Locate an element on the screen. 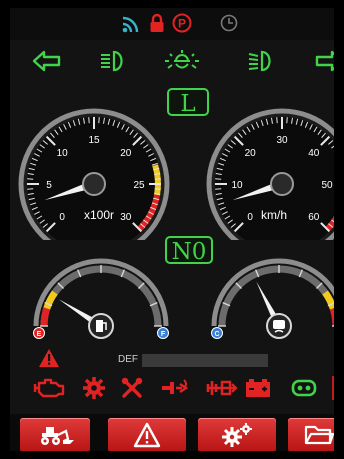 The height and width of the screenshot is (459, 344). seat-belt-icon is located at coordinates (304, 388).